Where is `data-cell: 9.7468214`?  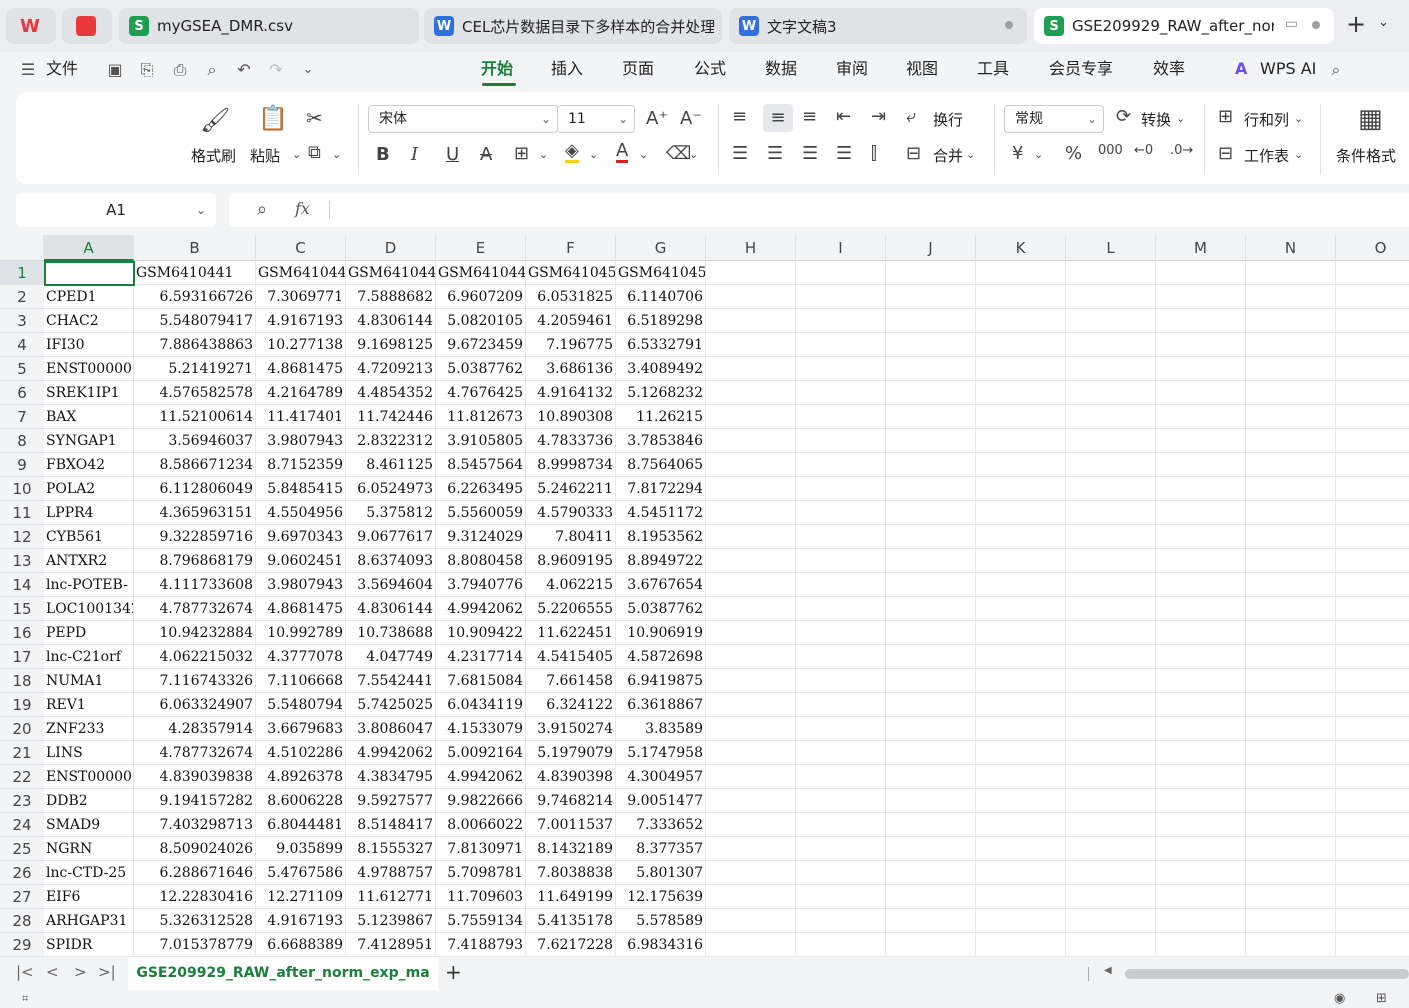 data-cell: 9.7468214 is located at coordinates (571, 801).